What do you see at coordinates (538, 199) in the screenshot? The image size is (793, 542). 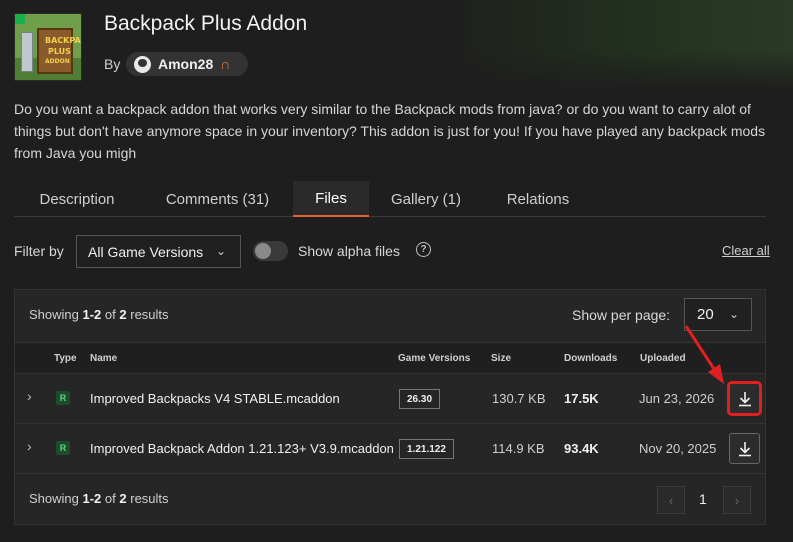 I see `tab-relations: Relations` at bounding box center [538, 199].